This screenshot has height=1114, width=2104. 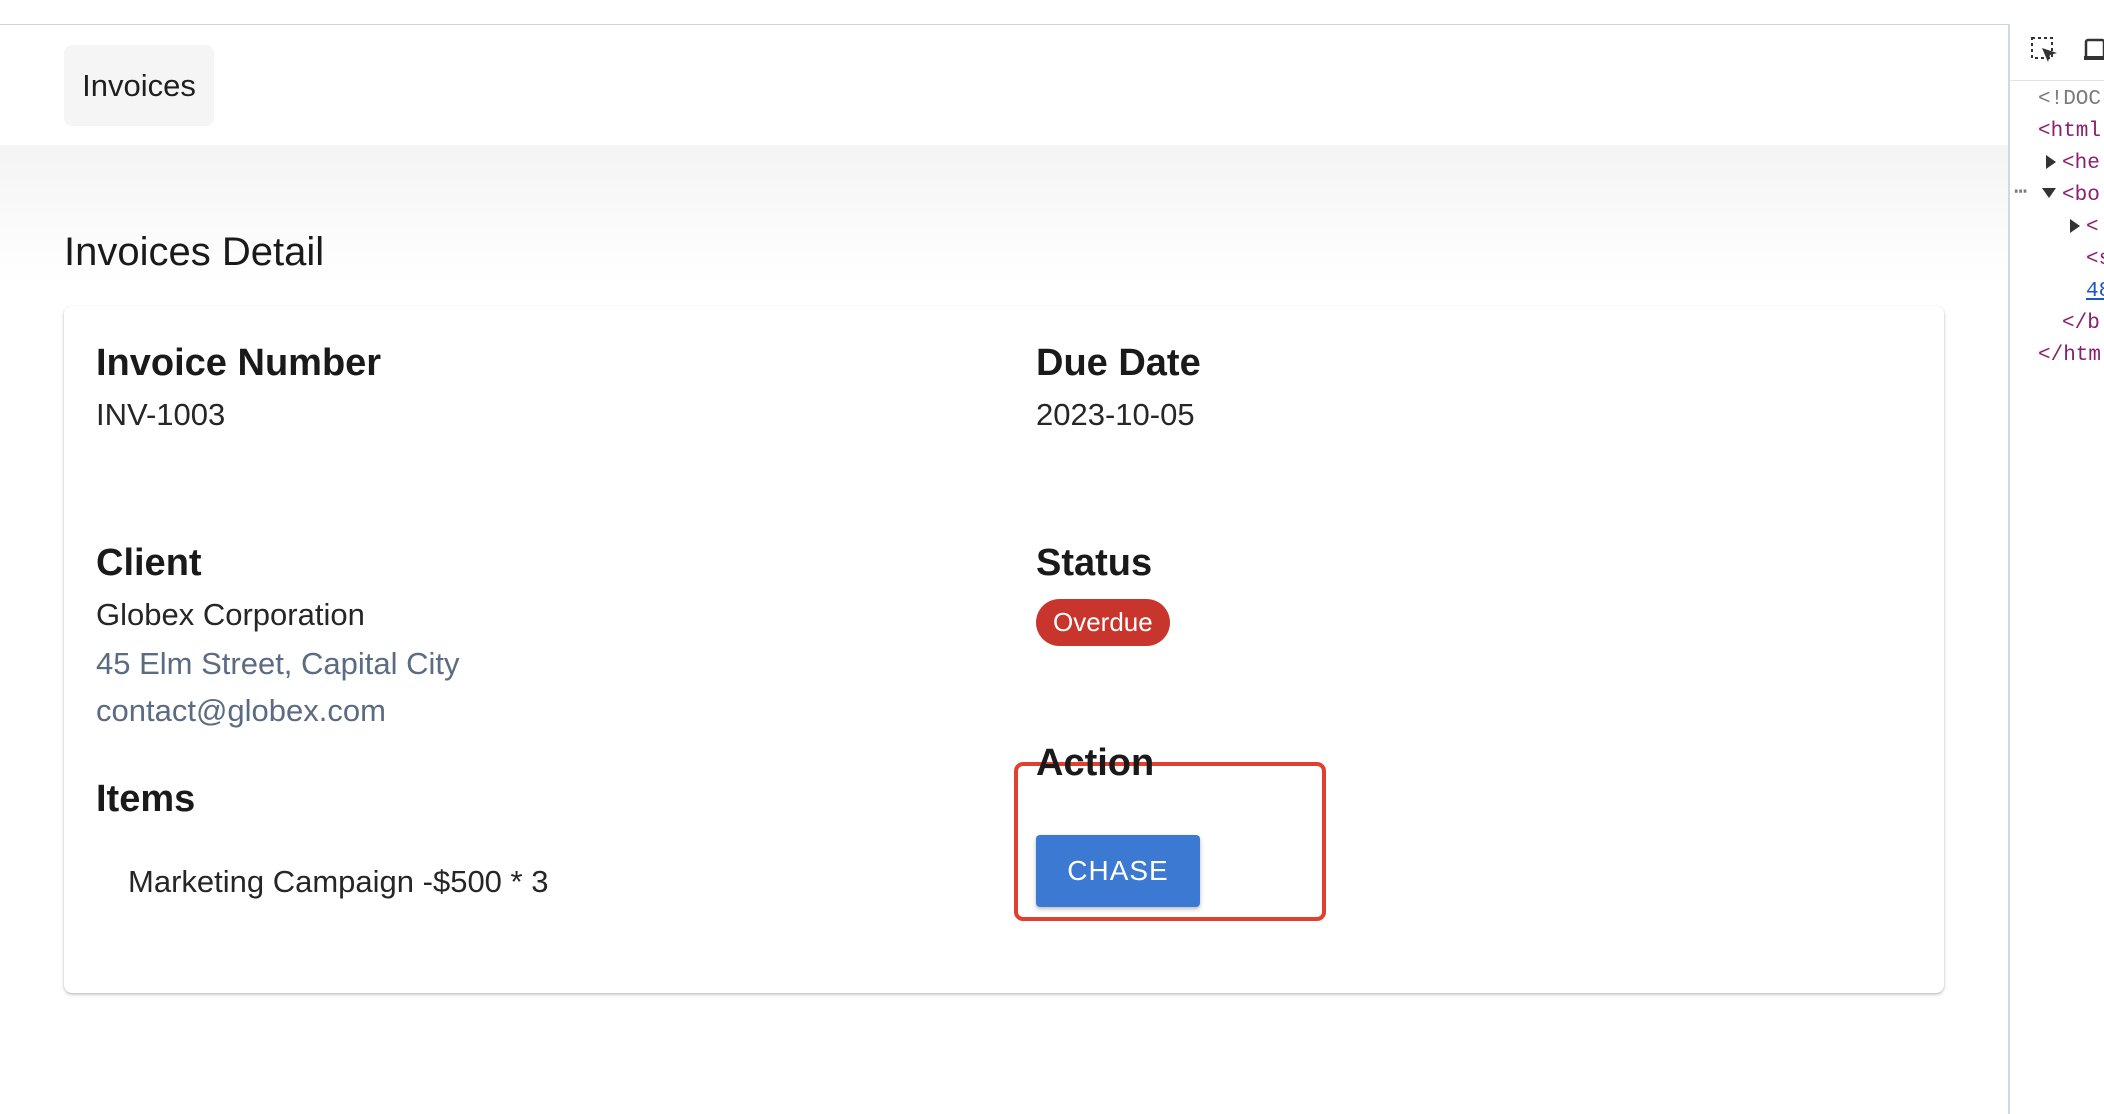 I want to click on devtools-panel: <!DOC <html <he ⋯ <bo < <s 48 </b </htm, so click(x=2056, y=569).